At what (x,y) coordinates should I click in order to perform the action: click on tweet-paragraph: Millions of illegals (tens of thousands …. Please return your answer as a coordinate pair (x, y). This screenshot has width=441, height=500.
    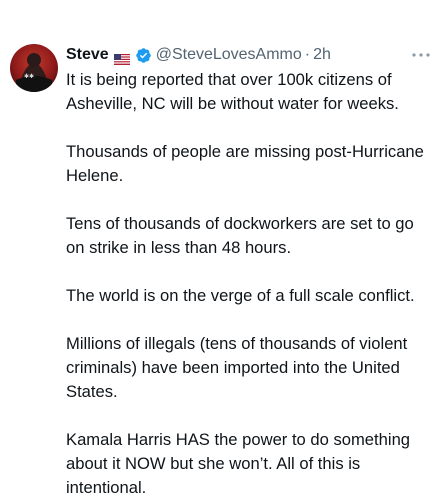
    Looking at the image, I should click on (237, 367).